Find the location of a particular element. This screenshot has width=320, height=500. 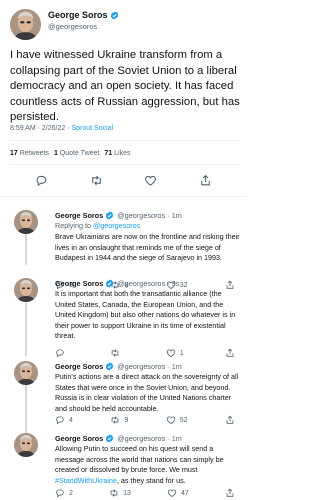

like-button: 1 is located at coordinates (175, 353).